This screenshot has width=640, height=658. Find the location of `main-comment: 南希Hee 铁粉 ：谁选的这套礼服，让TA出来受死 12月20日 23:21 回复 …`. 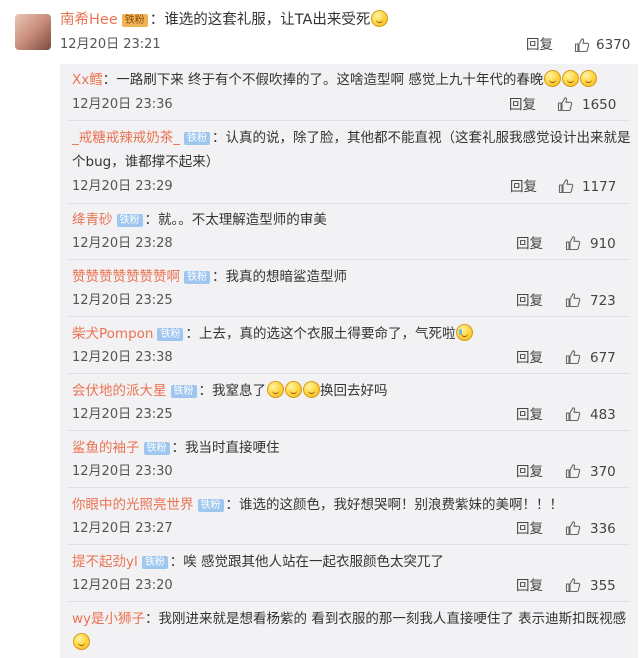

main-comment: 南希Hee 铁粉 ：谁选的这套礼服，让TA出来受死 12月20日 23:21 回复 … is located at coordinates (320, 32).